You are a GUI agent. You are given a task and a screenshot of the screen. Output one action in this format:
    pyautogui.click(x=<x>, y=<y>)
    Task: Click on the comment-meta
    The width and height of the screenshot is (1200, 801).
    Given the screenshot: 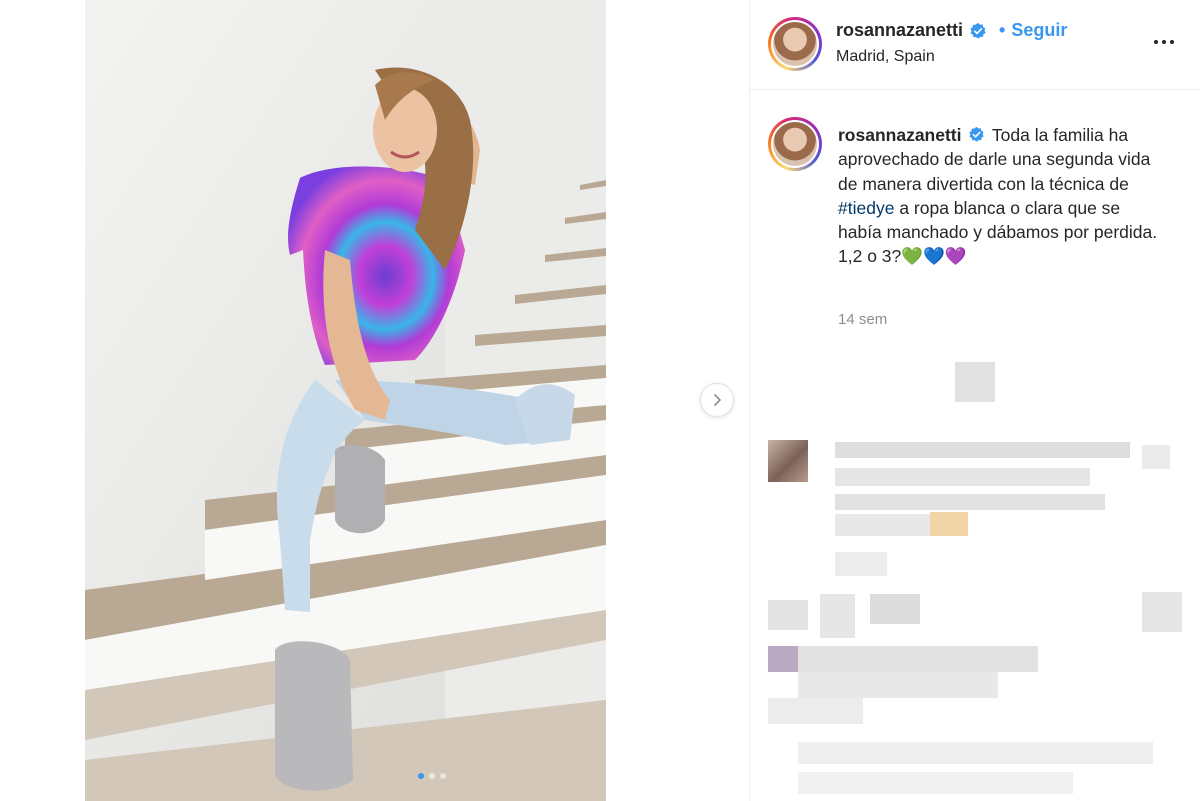 What is the action you would take?
    pyautogui.click(x=861, y=564)
    